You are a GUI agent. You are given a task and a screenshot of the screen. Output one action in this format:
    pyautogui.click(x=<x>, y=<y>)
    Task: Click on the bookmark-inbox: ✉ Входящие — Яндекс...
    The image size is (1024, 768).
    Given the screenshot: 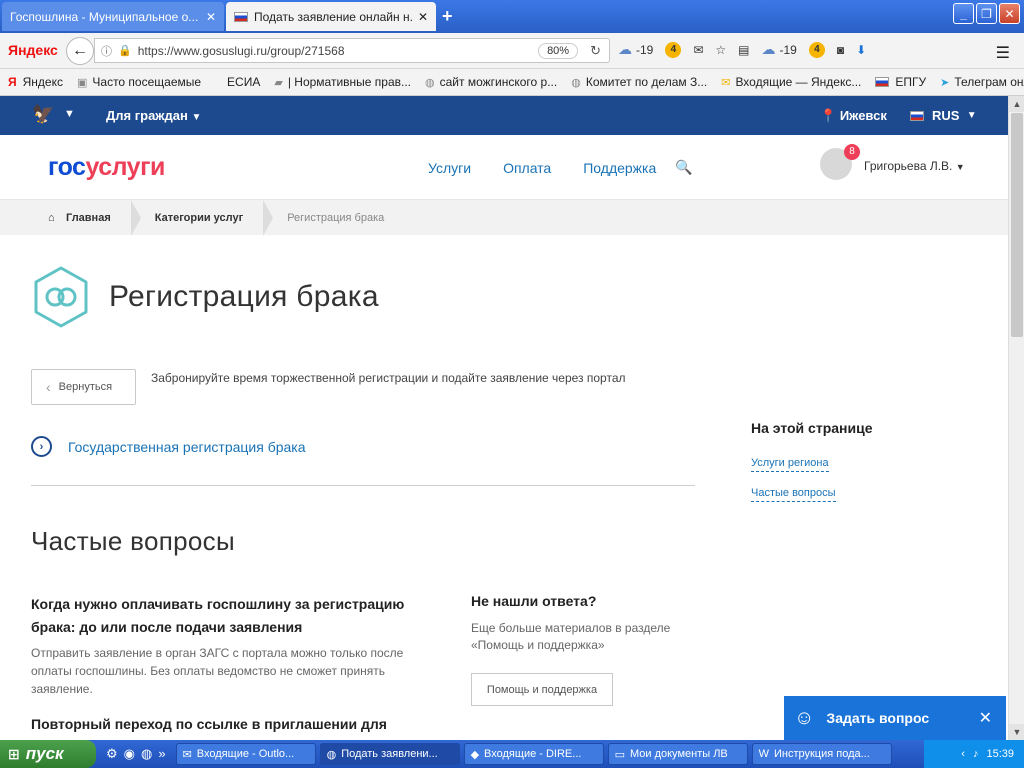 What is the action you would take?
    pyautogui.click(x=791, y=82)
    